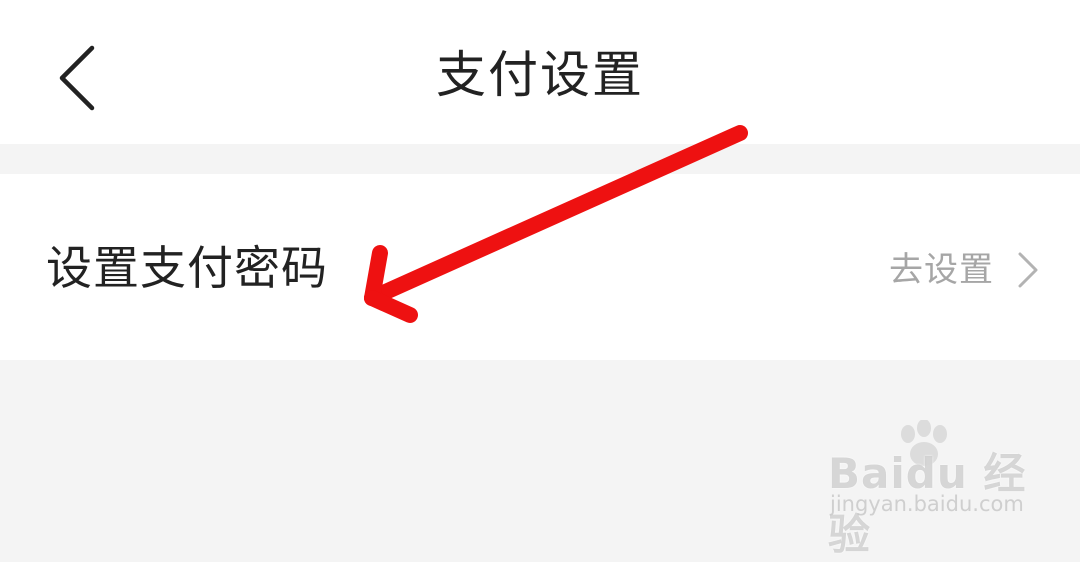 This screenshot has height=562, width=1080. What do you see at coordinates (941, 270) in the screenshot?
I see `go-set-label: 去设置` at bounding box center [941, 270].